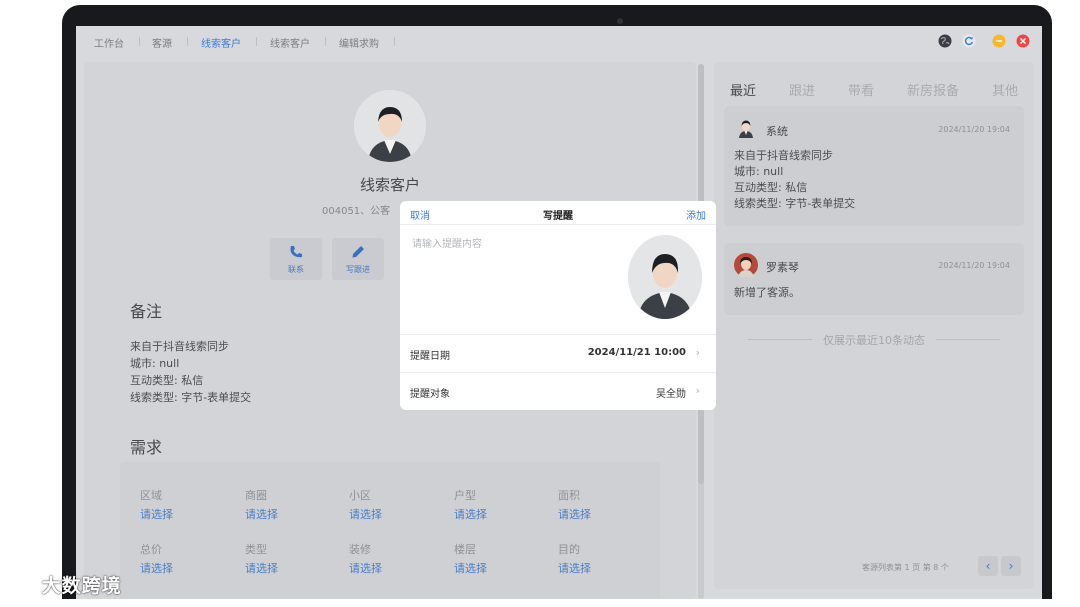 The image size is (1080, 607). I want to click on activity-item: 罗素琴 2024/11/20 19:04 新增了客源。, so click(874, 279).